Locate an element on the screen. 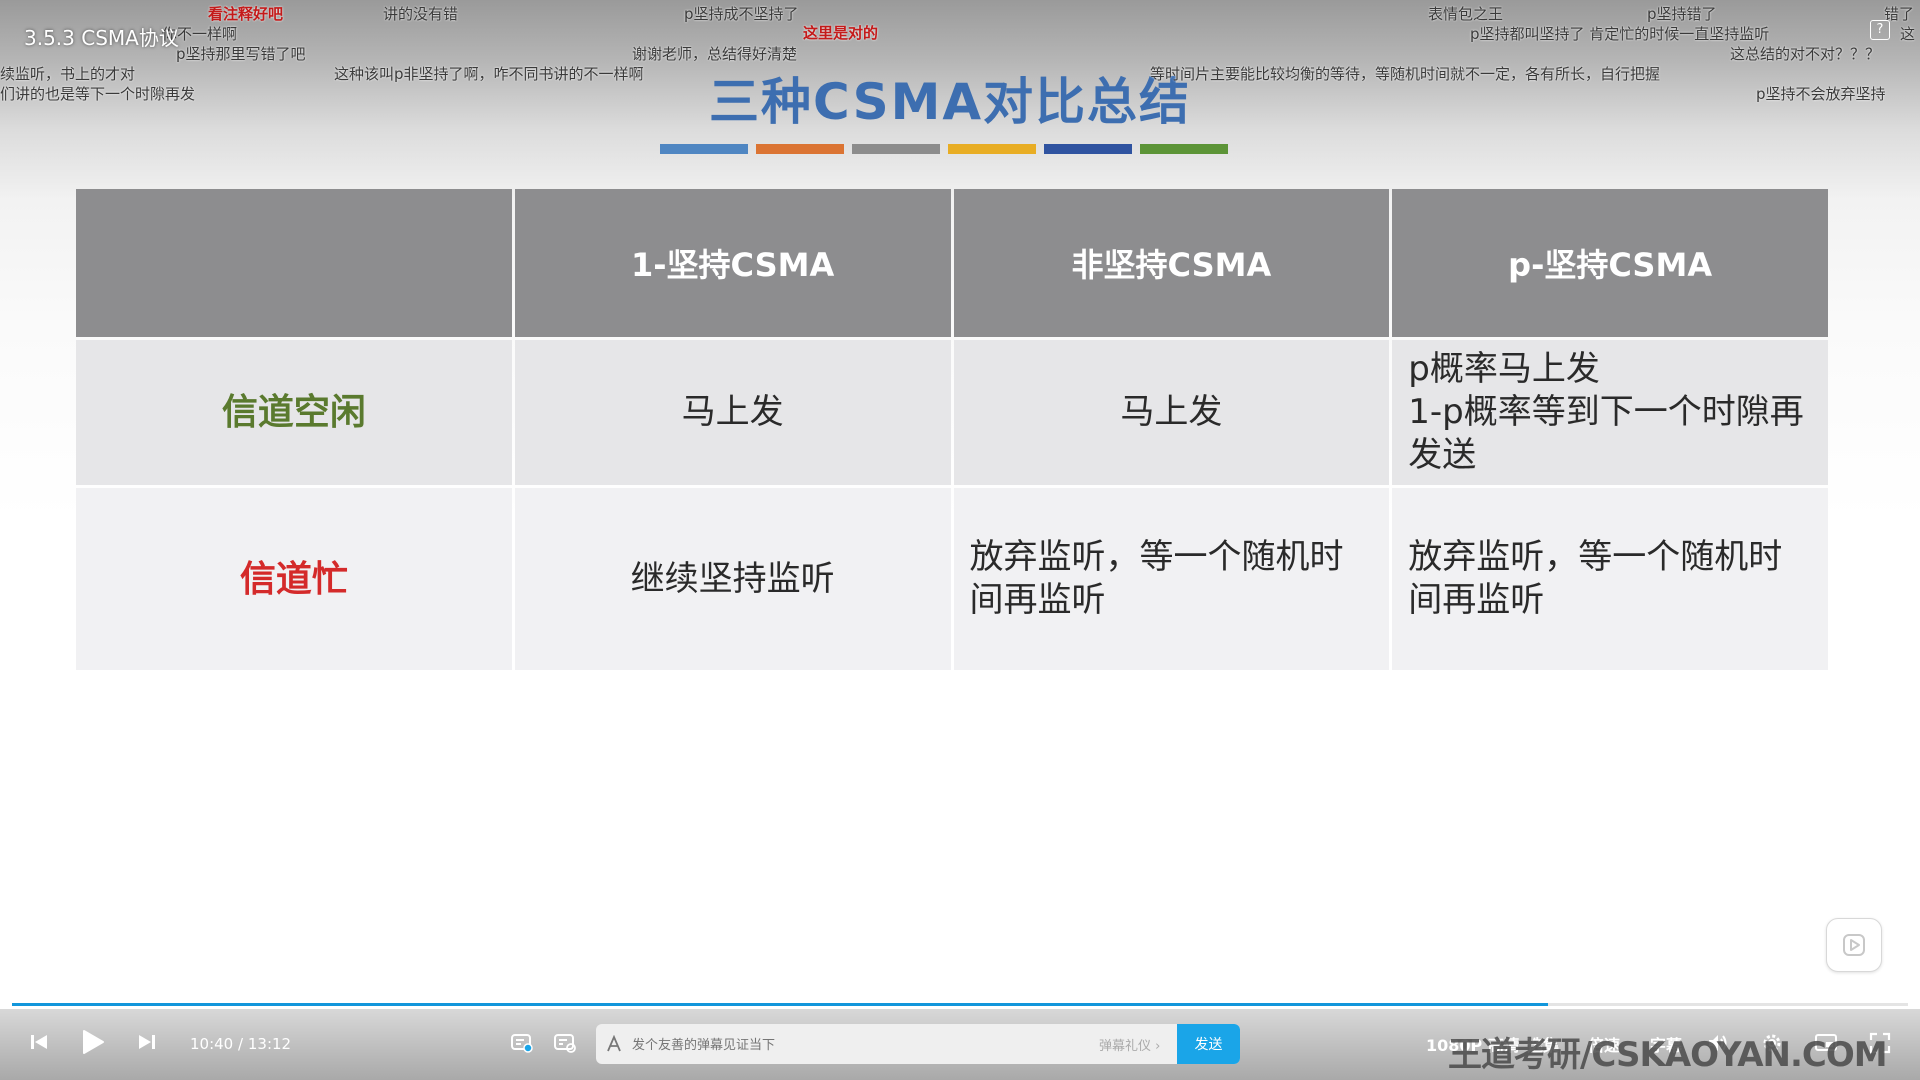  progress-bar is located at coordinates (960, 1004).